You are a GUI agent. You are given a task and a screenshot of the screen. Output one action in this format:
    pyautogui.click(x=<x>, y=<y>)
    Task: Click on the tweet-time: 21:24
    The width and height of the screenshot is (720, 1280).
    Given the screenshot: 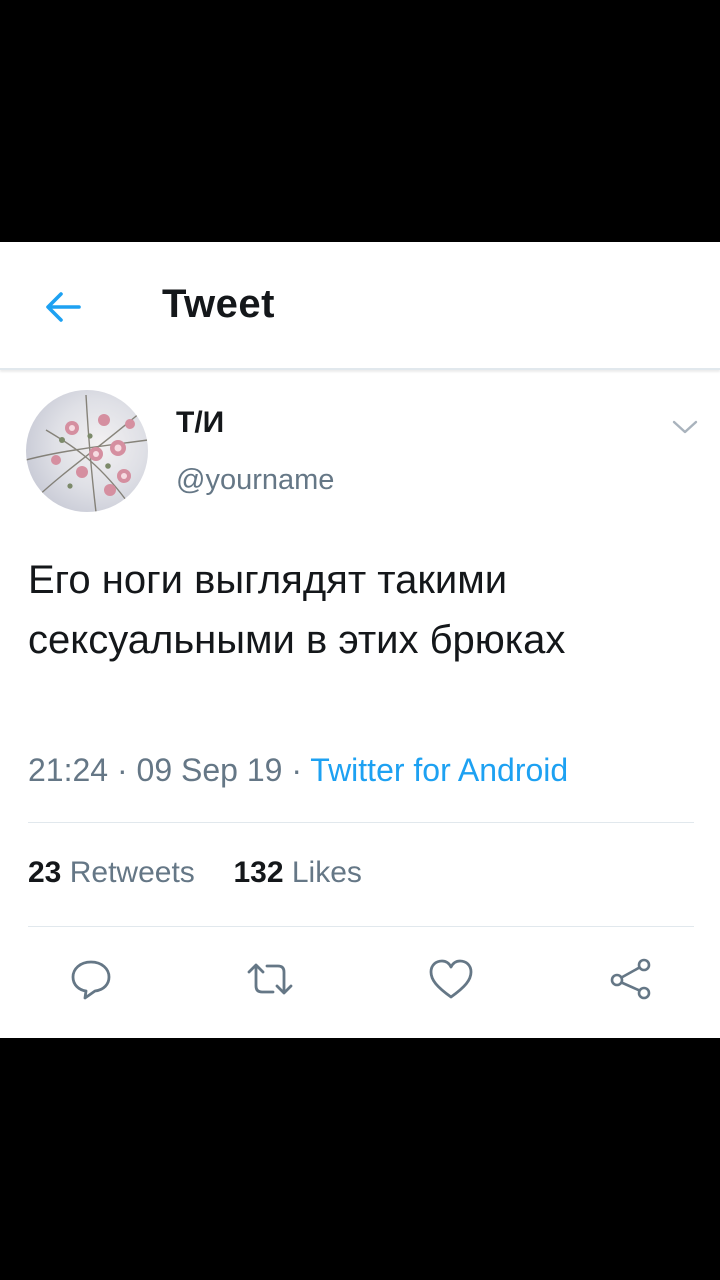 What is the action you would take?
    pyautogui.click(x=68, y=770)
    